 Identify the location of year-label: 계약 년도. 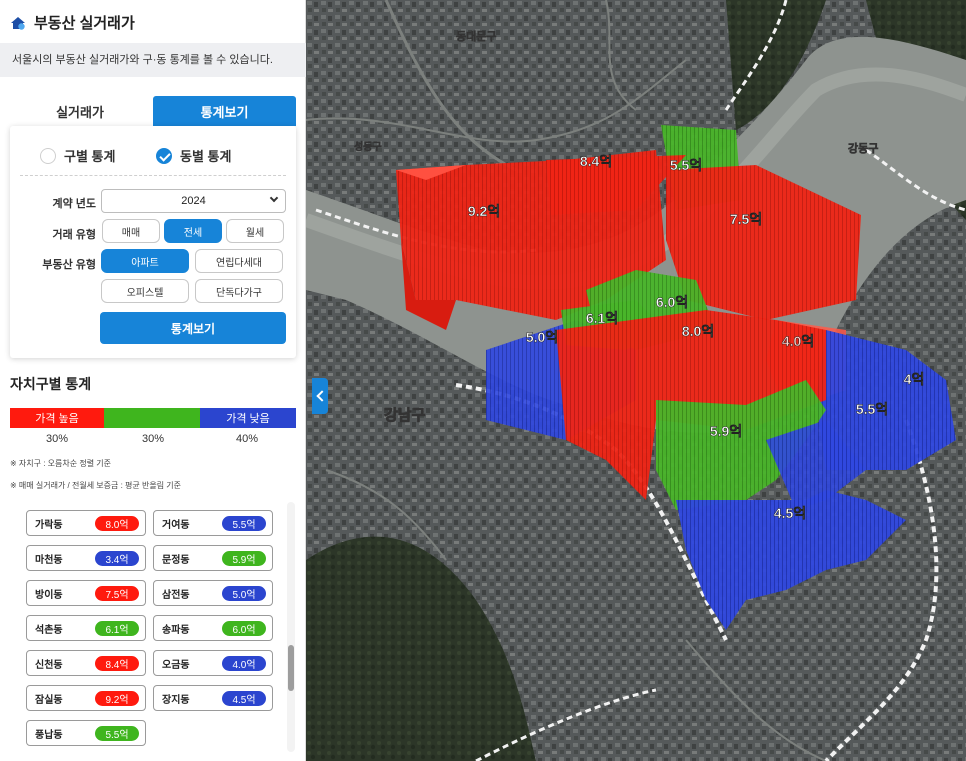
(74, 204).